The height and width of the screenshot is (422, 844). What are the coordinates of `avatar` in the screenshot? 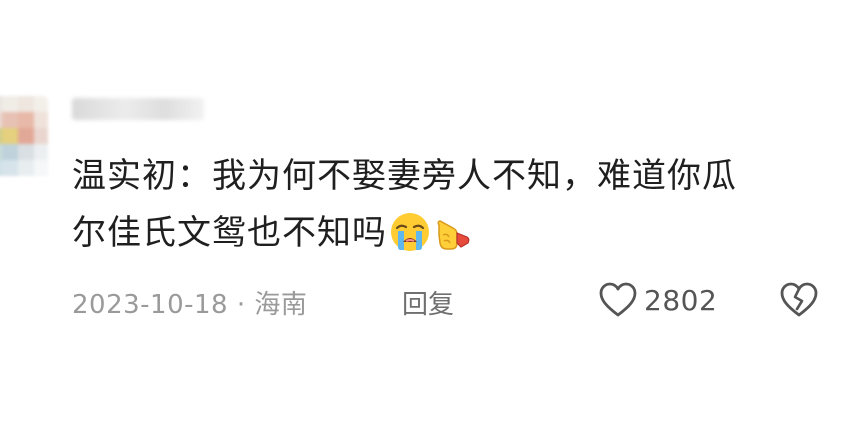 It's located at (24, 138).